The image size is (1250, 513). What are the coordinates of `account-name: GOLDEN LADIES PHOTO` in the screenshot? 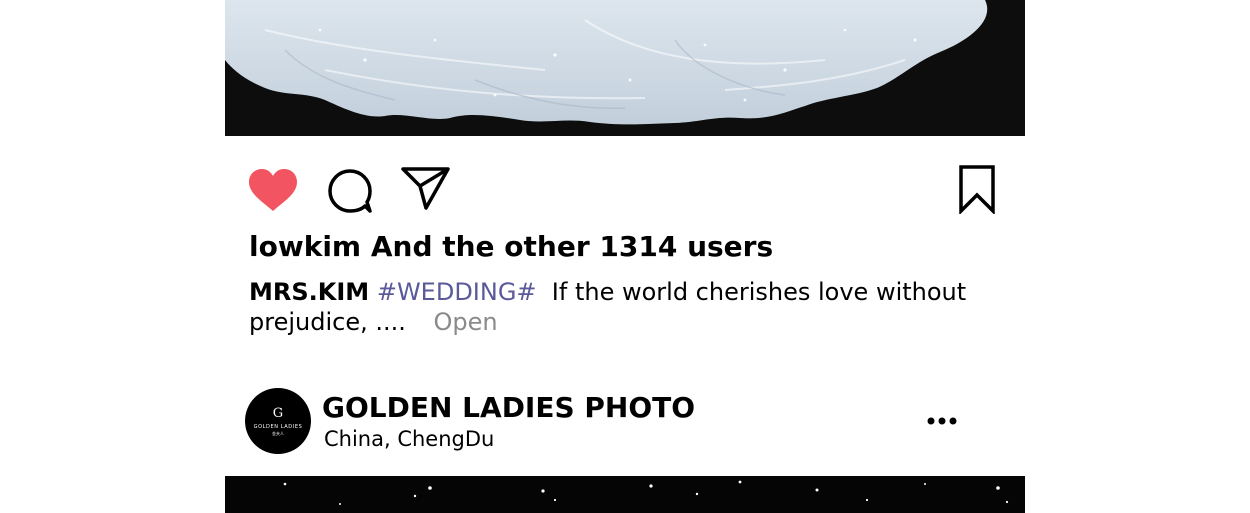 It's located at (508, 407).